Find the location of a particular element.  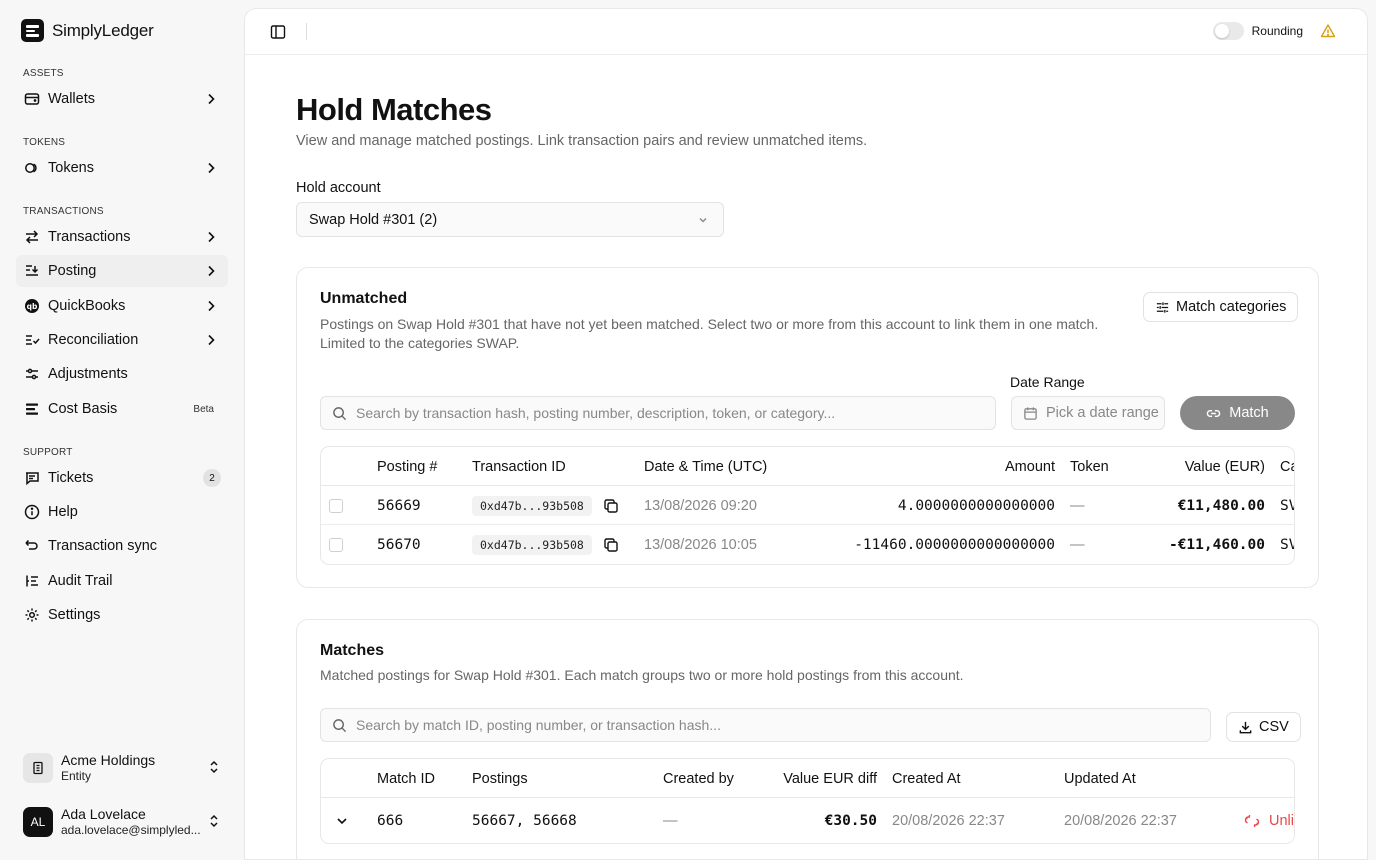

match-categories-button: Match categories is located at coordinates (1221, 307).